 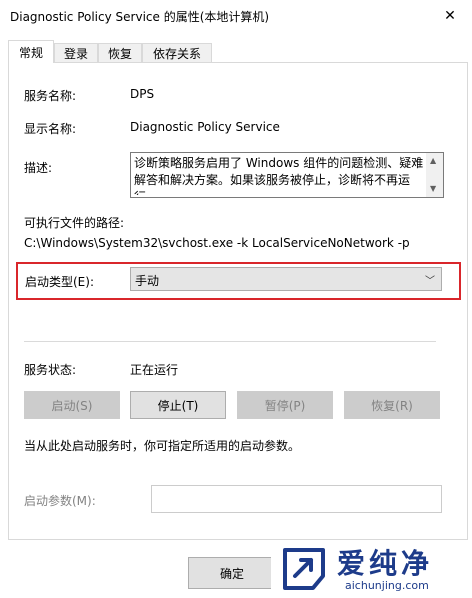 I want to click on start-params-hint: 当从此处启动服务时，你可指定所适用的启动参数。, so click(x=162, y=446).